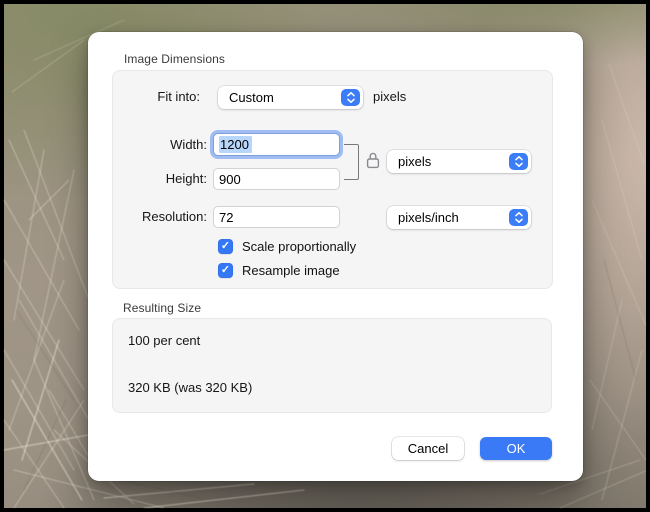  What do you see at coordinates (226, 217) in the screenshot?
I see `resolution-value: 72` at bounding box center [226, 217].